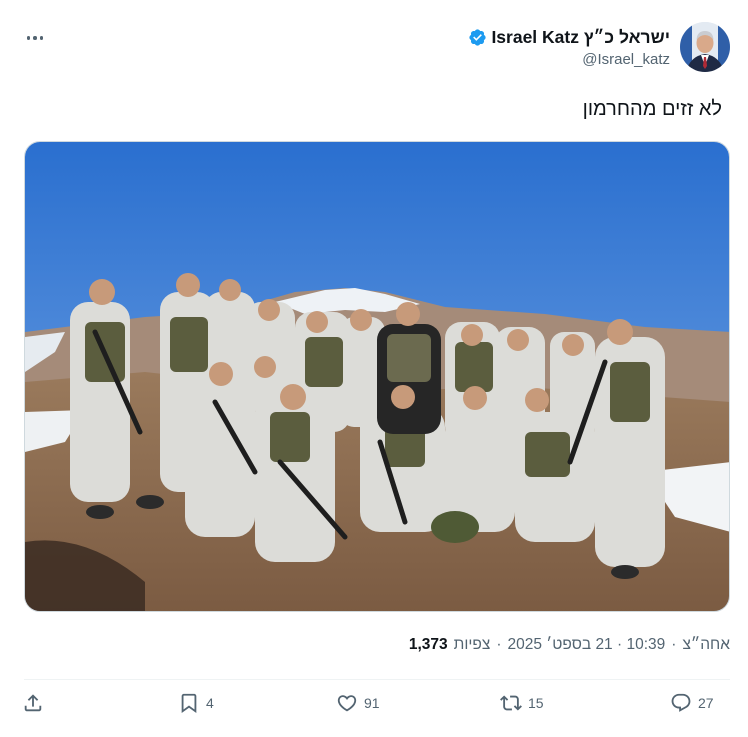  I want to click on retweet-count: 15, so click(536, 703).